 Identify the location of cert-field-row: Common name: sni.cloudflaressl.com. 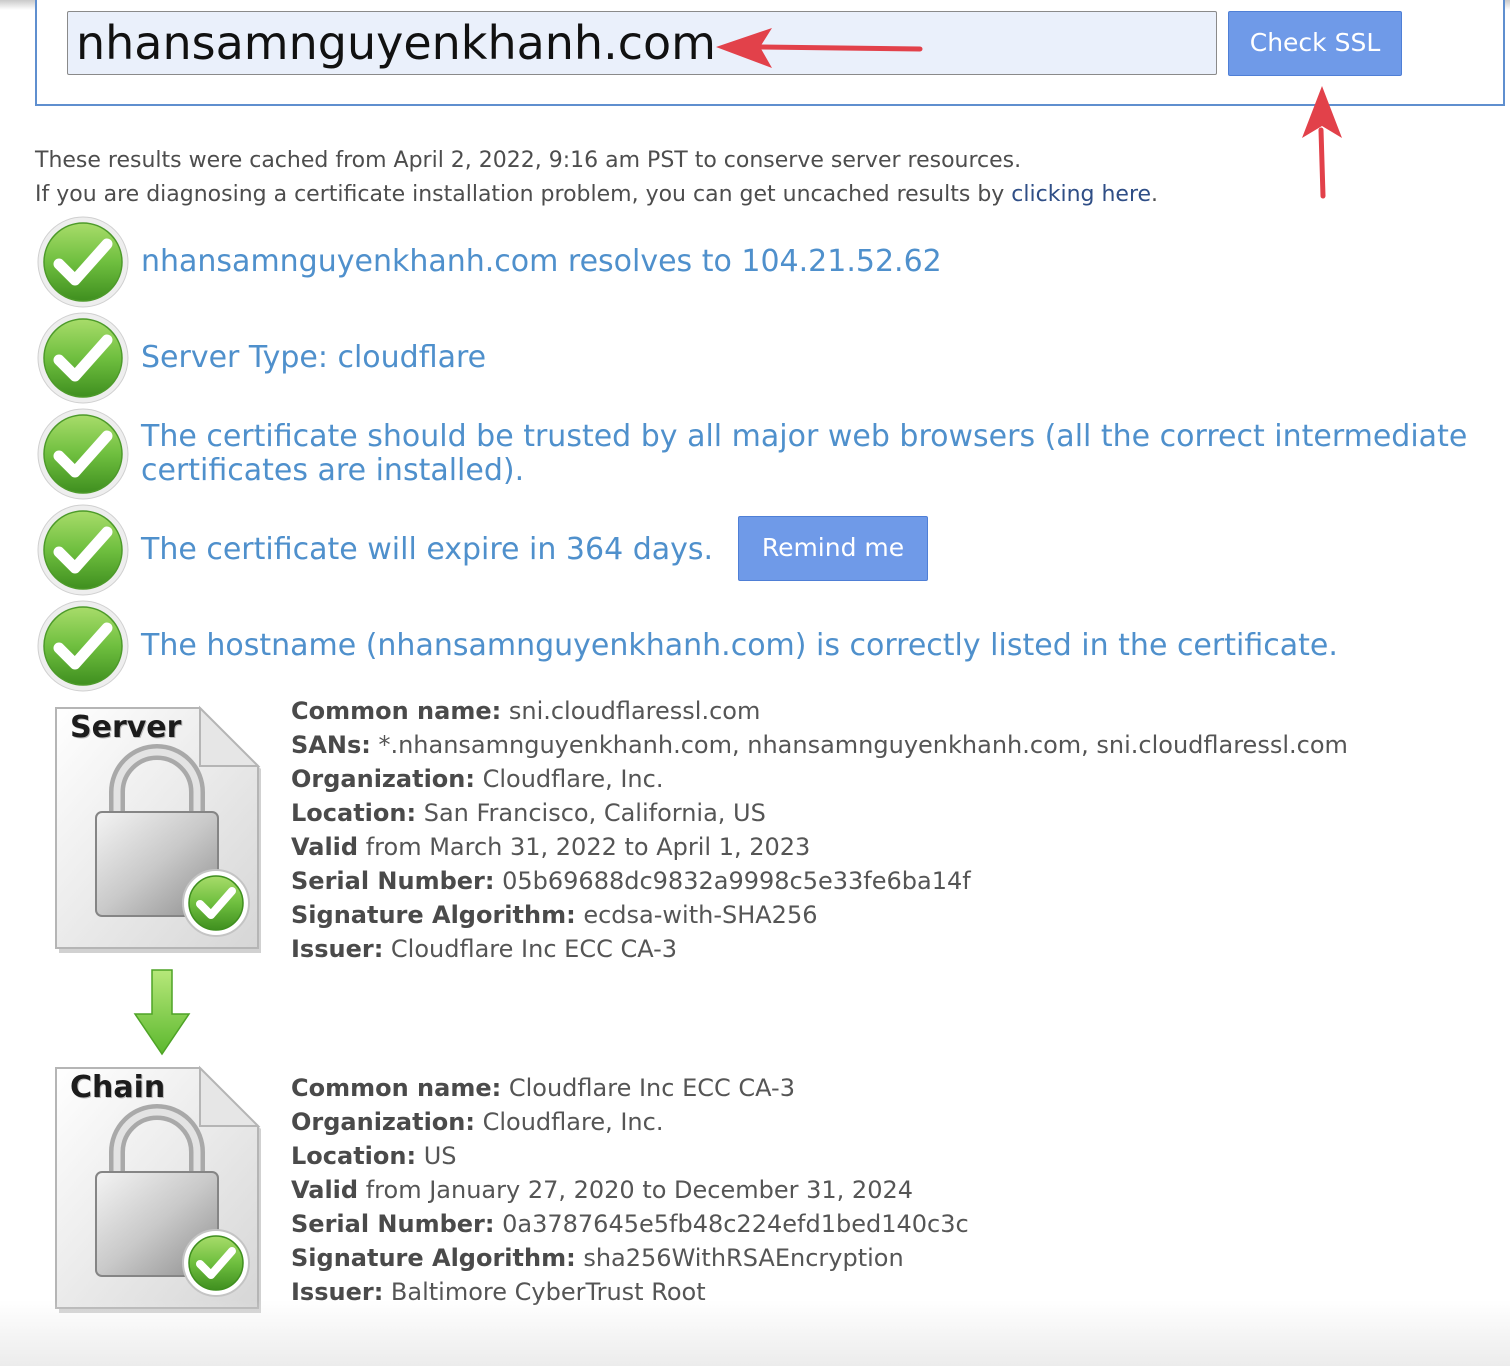
(819, 711).